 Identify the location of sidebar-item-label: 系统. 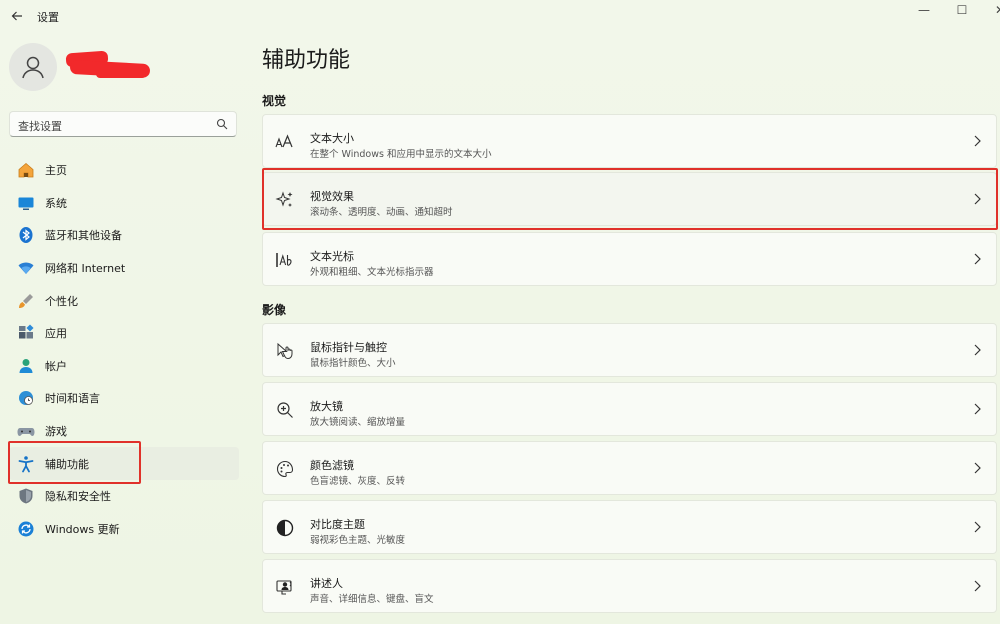
(56, 203).